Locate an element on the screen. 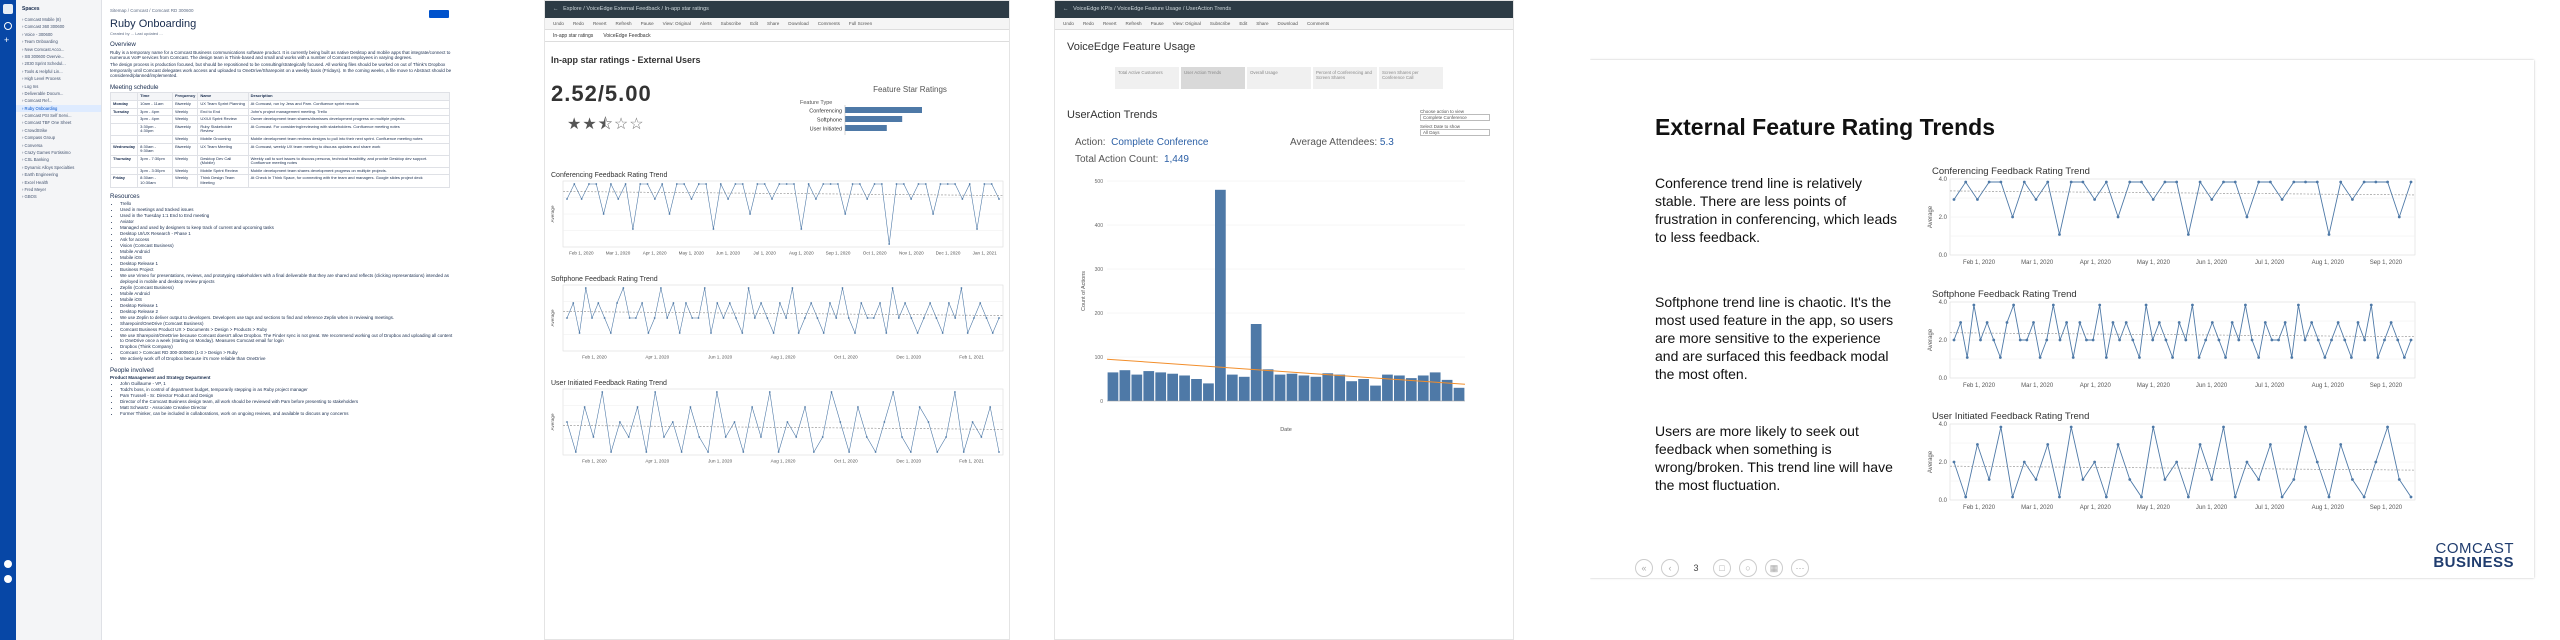  toolbar-button: Refresh is located at coordinates (624, 23).